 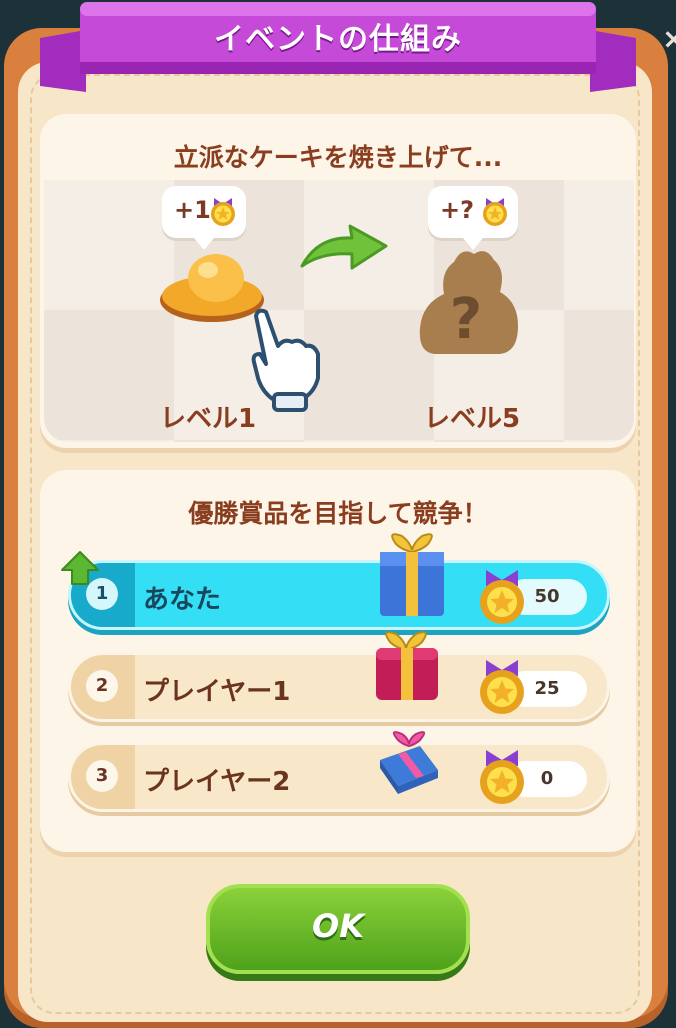 What do you see at coordinates (182, 600) in the screenshot?
I see `player-name: あなた` at bounding box center [182, 600].